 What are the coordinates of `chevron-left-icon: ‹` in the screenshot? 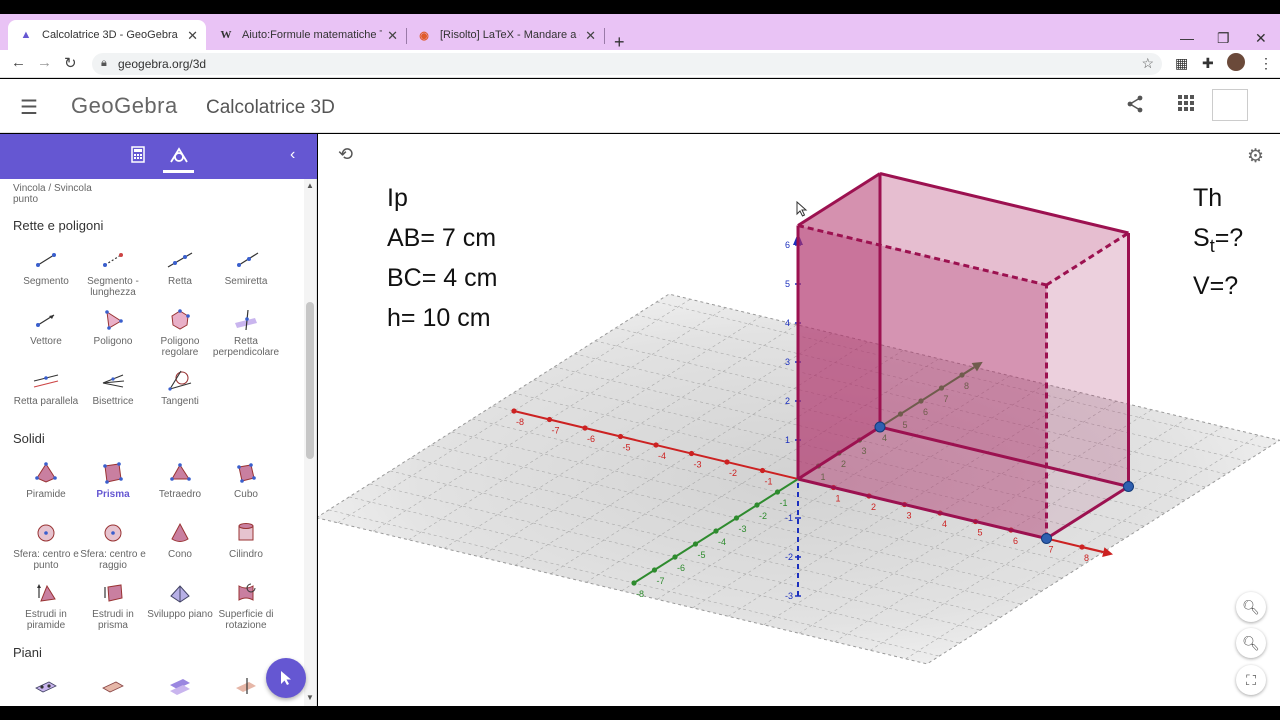 It's located at (292, 155).